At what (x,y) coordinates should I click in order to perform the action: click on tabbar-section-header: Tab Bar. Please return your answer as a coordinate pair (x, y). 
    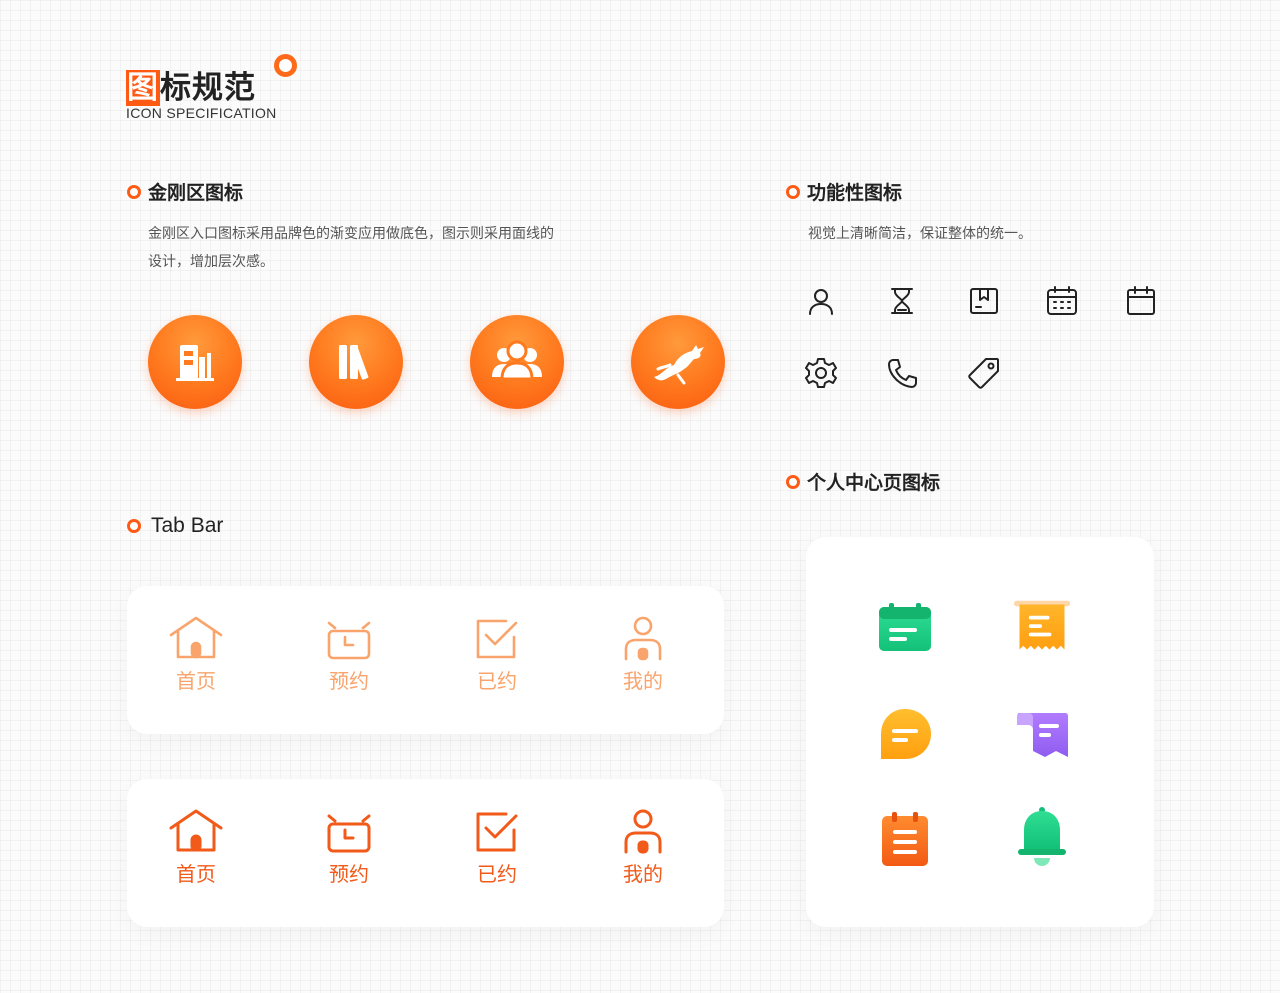
    Looking at the image, I should click on (175, 526).